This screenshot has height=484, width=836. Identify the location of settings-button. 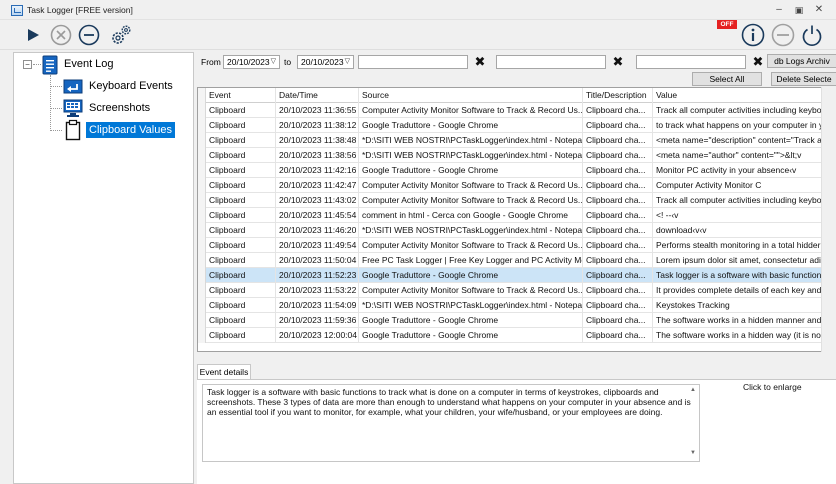
(121, 35).